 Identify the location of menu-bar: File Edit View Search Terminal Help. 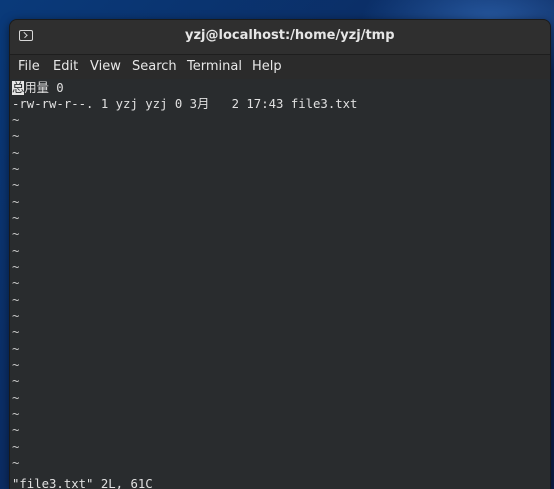
(280, 67).